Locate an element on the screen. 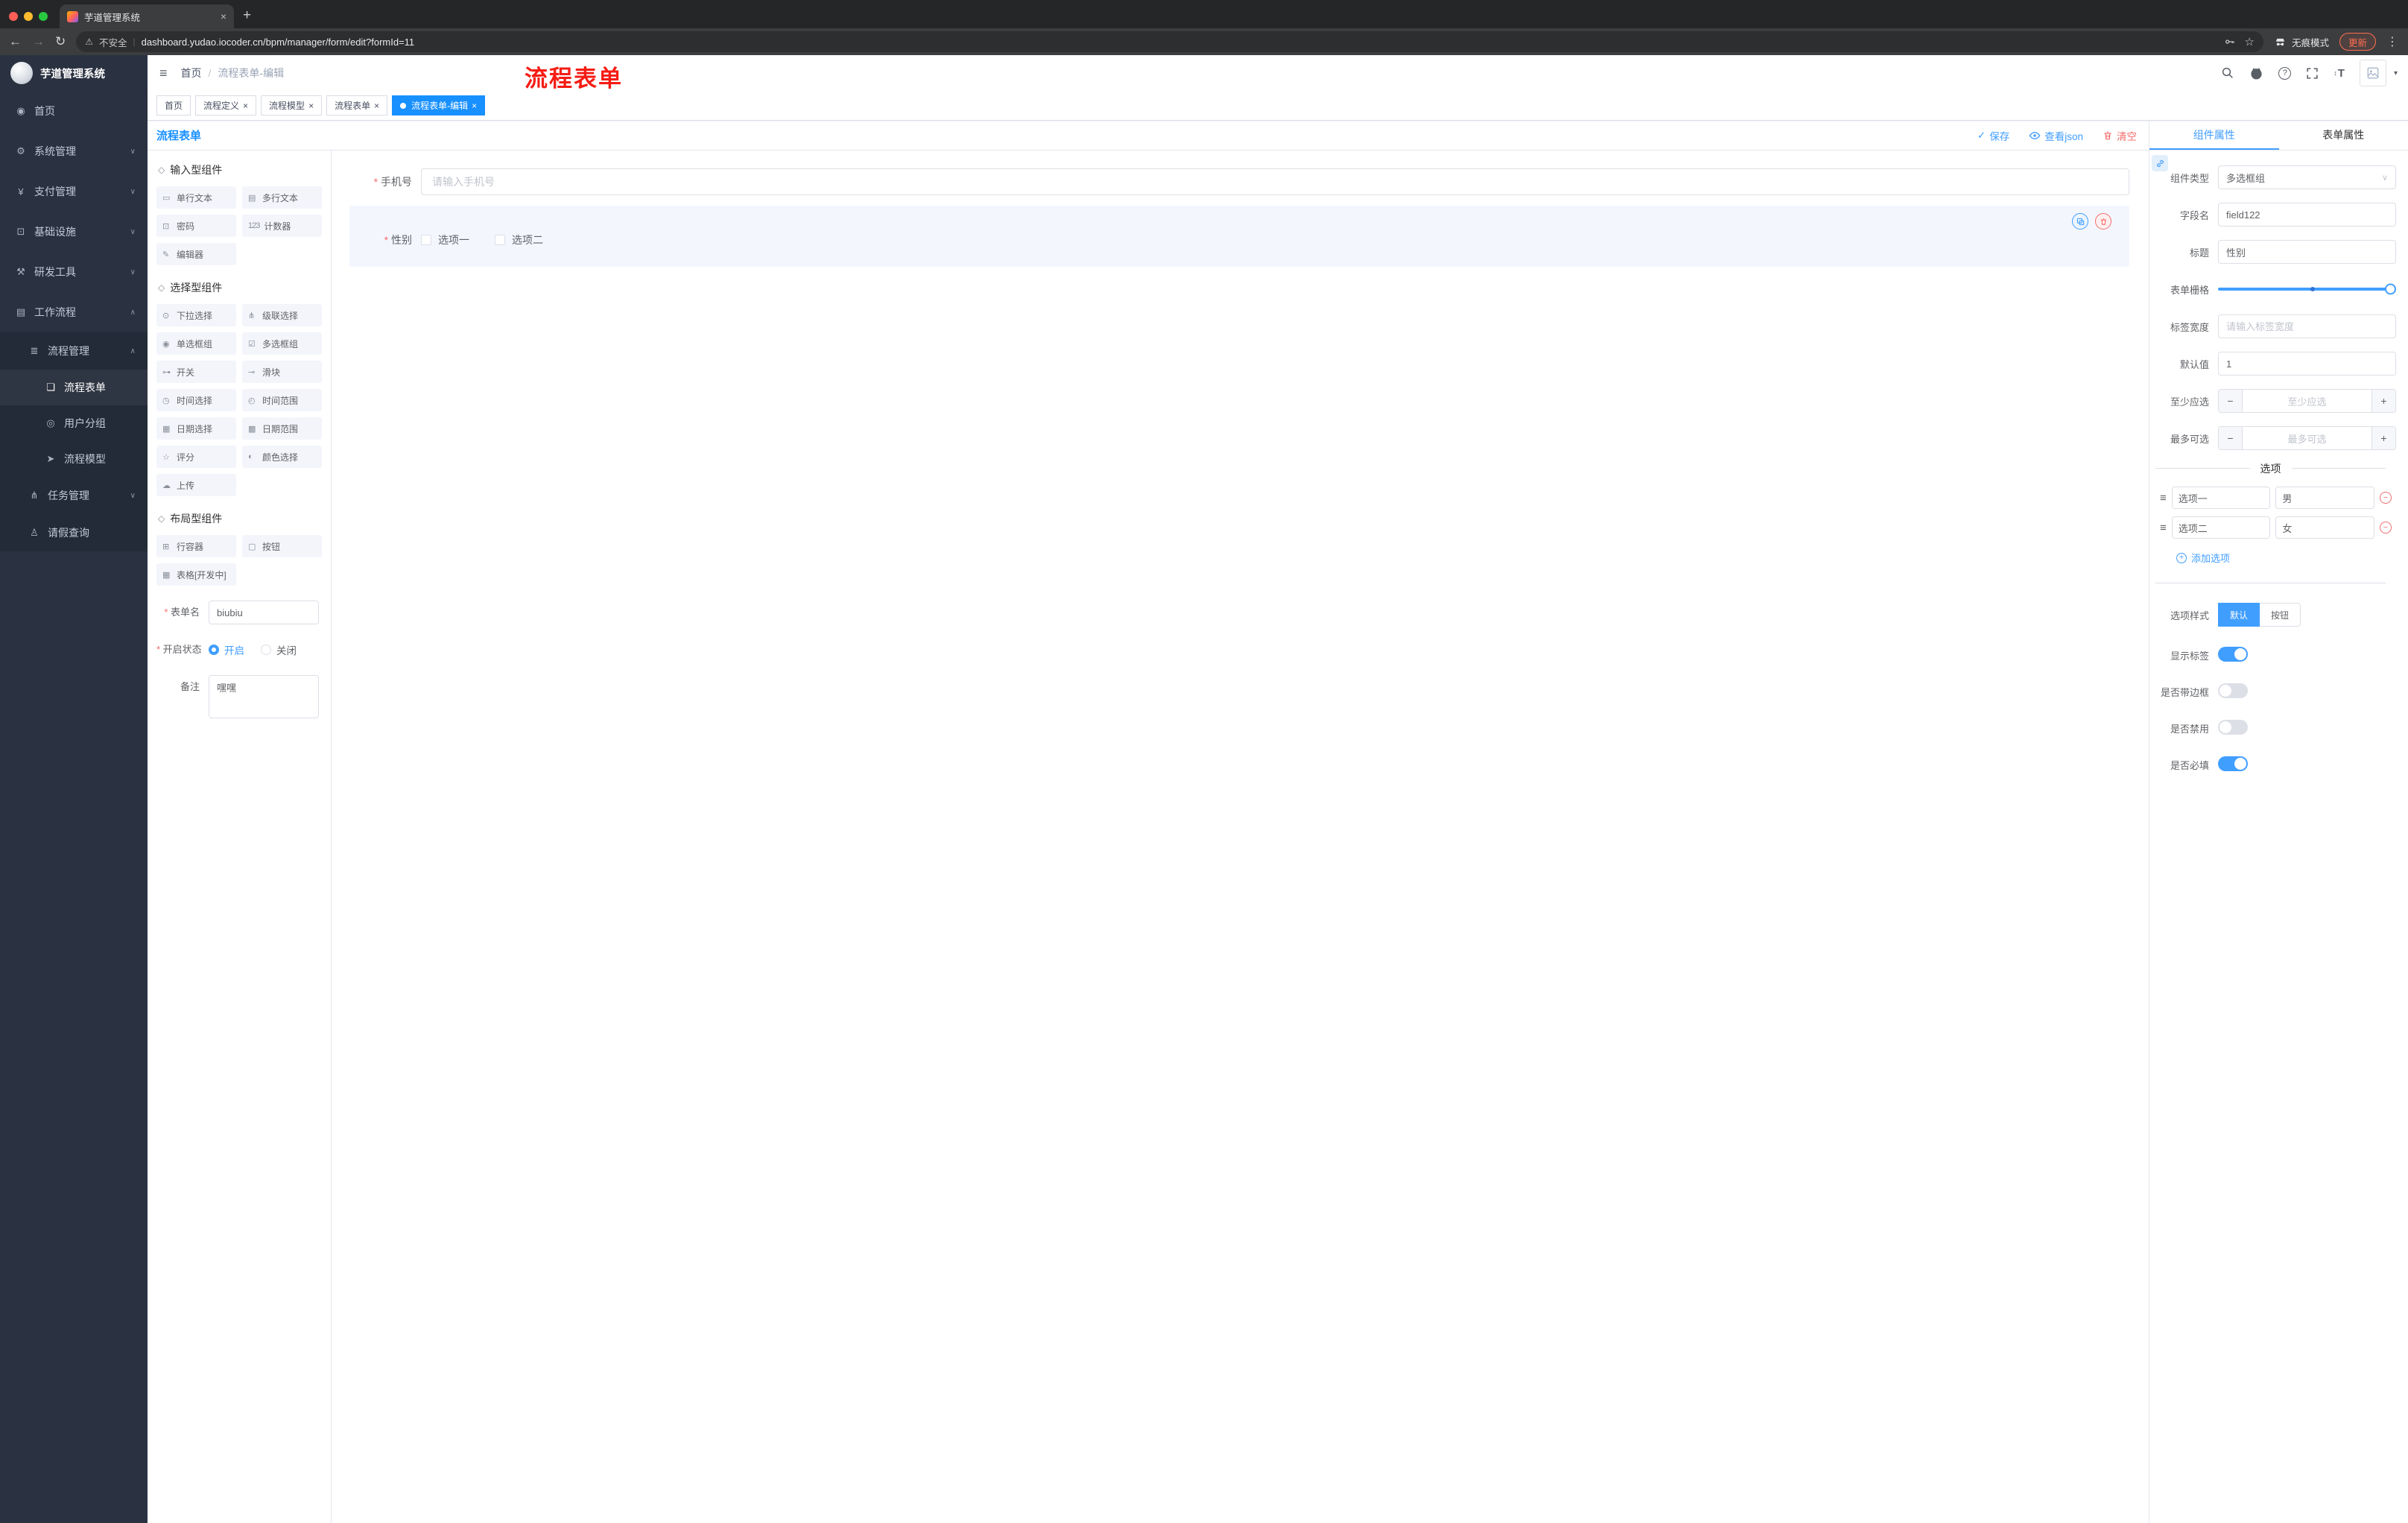  palette-item: ⋔ 级联选择 is located at coordinates (282, 315).